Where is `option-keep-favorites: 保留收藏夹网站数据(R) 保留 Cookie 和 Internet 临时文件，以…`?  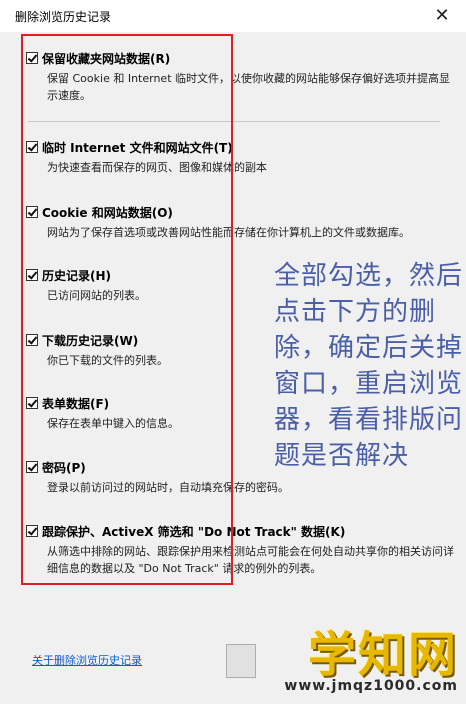
option-keep-favorites: 保留收藏夹网站数据(R) 保留 Cookie 和 Internet 临时文件，以… is located at coordinates (241, 77).